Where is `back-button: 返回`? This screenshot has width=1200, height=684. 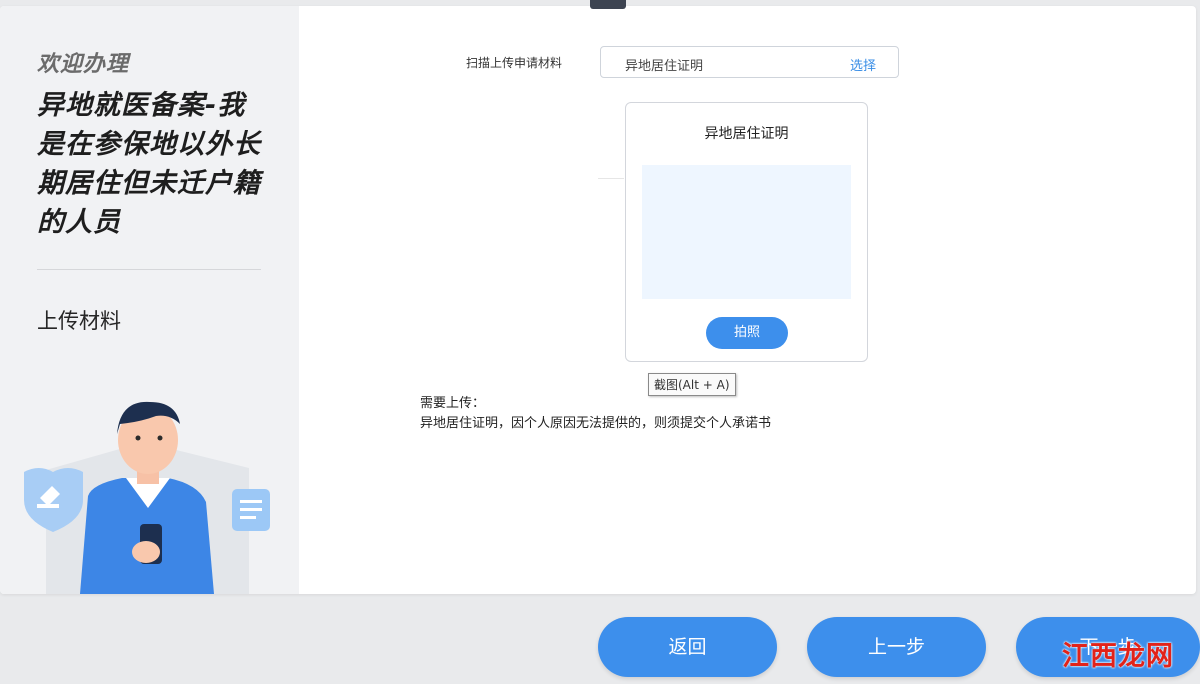
back-button: 返回 is located at coordinates (687, 647).